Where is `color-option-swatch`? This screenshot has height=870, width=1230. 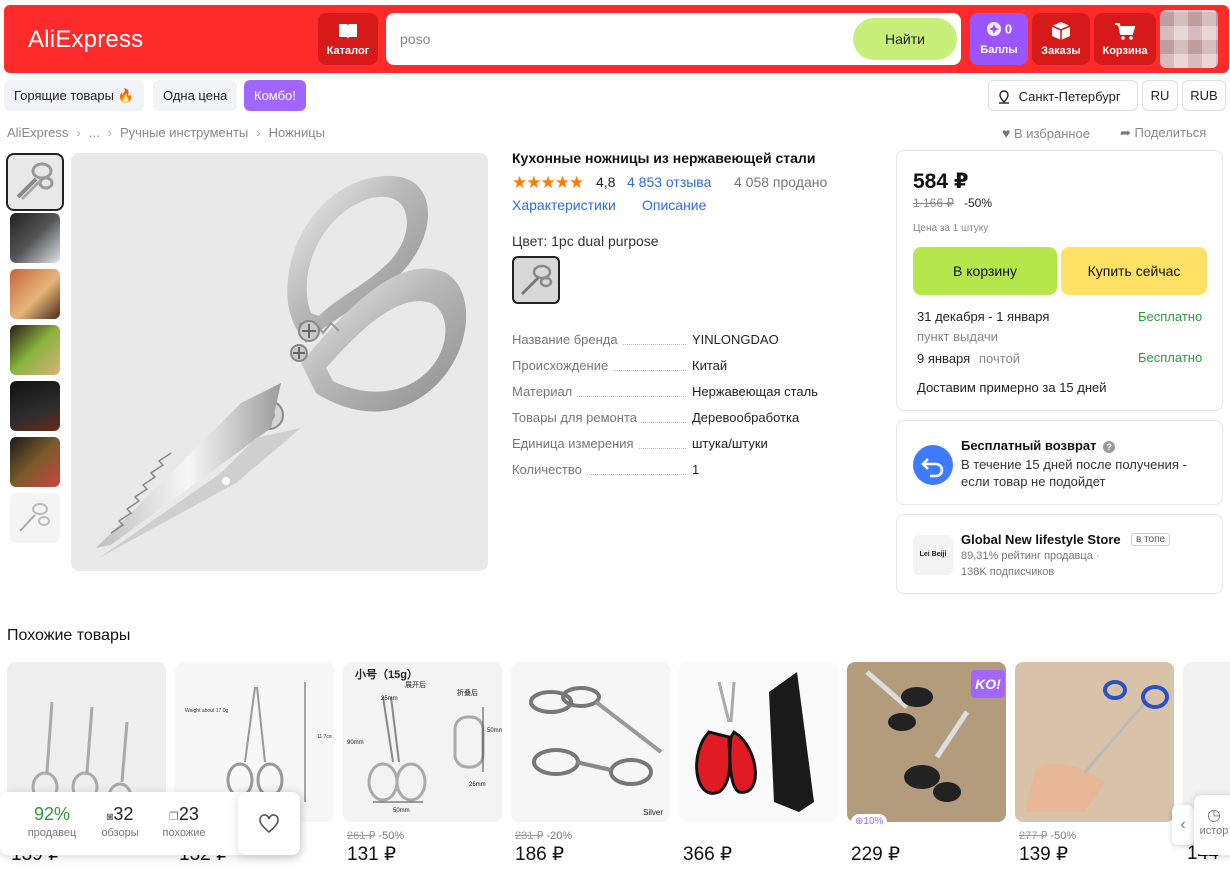
color-option-swatch is located at coordinates (536, 280).